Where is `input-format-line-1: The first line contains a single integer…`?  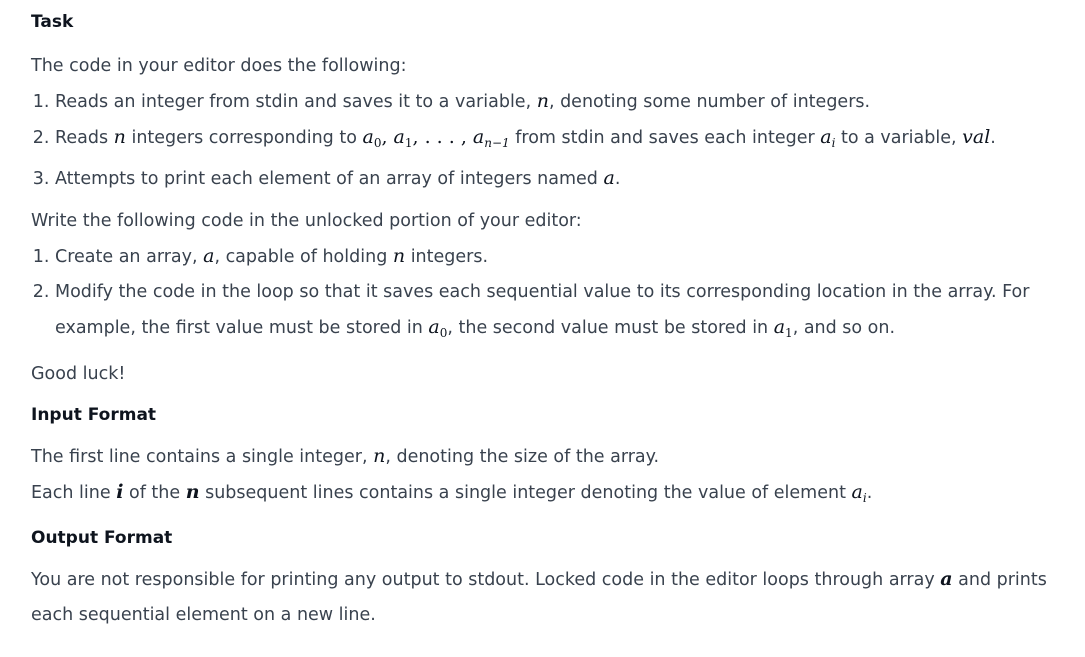 input-format-line-1: The first line contains a single integer… is located at coordinates (345, 456).